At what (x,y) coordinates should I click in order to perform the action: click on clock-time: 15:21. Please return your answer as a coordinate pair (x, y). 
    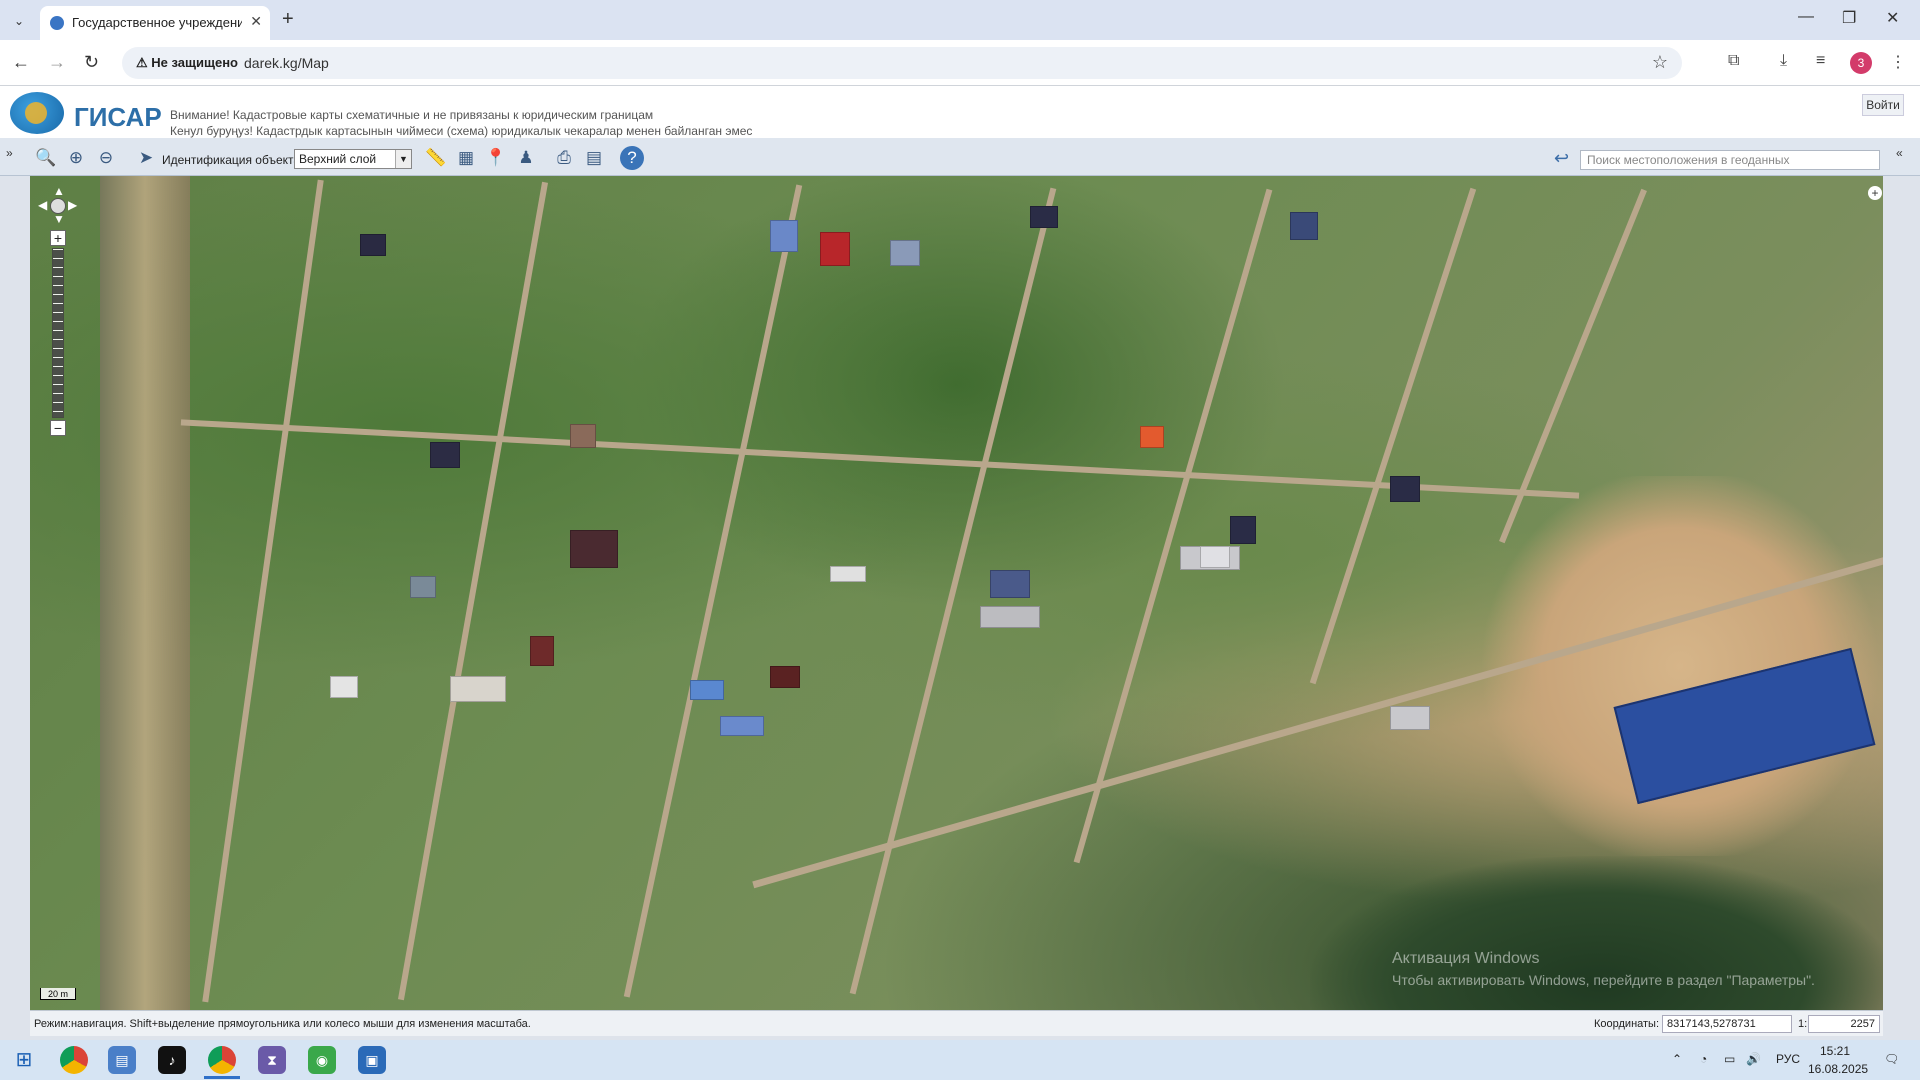
    Looking at the image, I should click on (1835, 1051).